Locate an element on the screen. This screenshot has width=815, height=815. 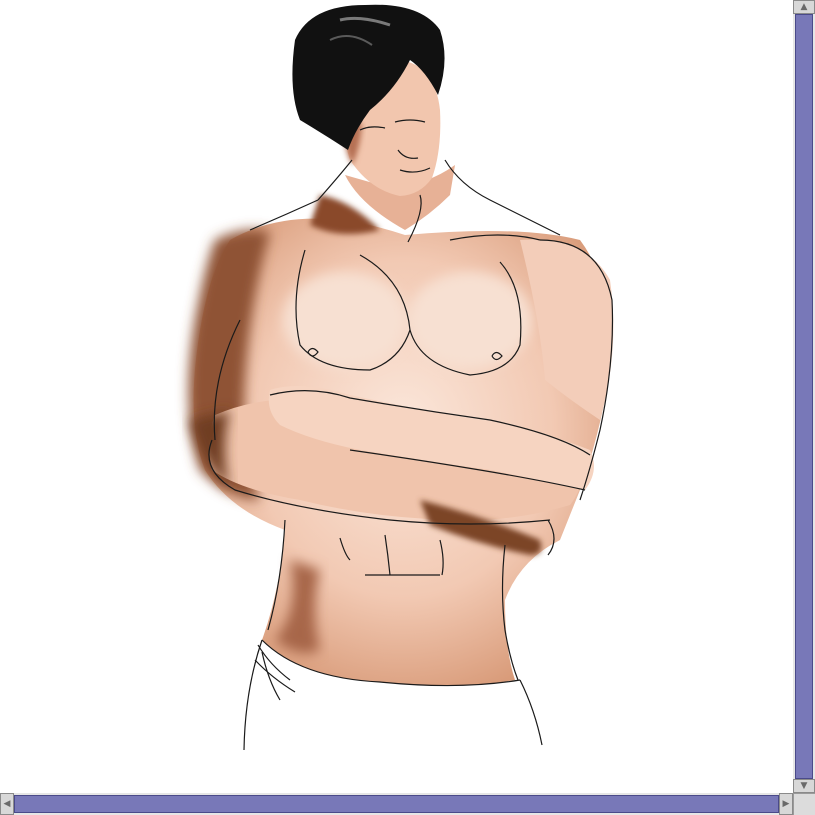
arrow-up-icon: ▲ is located at coordinates (804, 7).